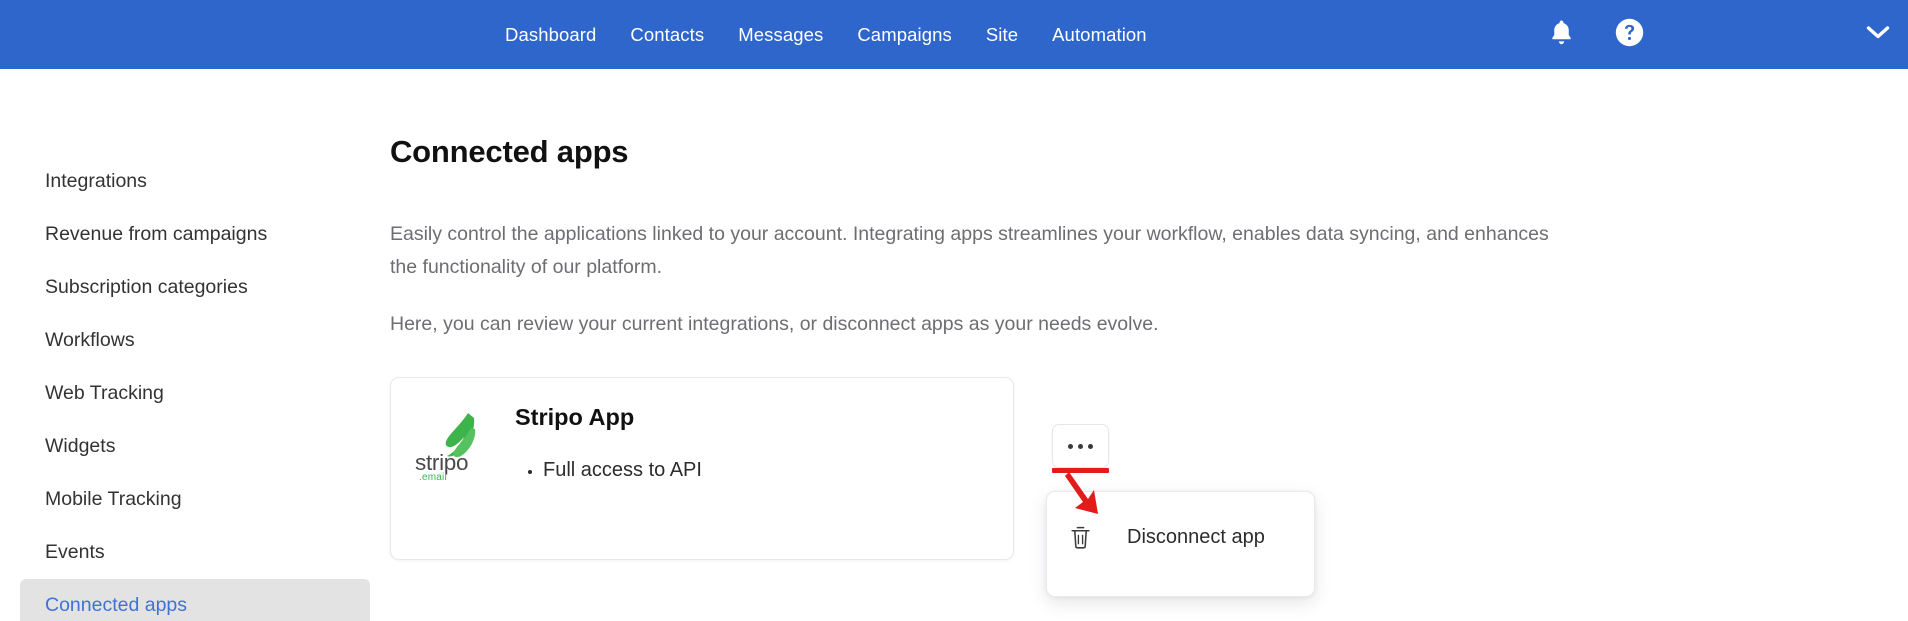 The width and height of the screenshot is (1908, 621). What do you see at coordinates (509, 151) in the screenshot?
I see `page-title: Connected apps` at bounding box center [509, 151].